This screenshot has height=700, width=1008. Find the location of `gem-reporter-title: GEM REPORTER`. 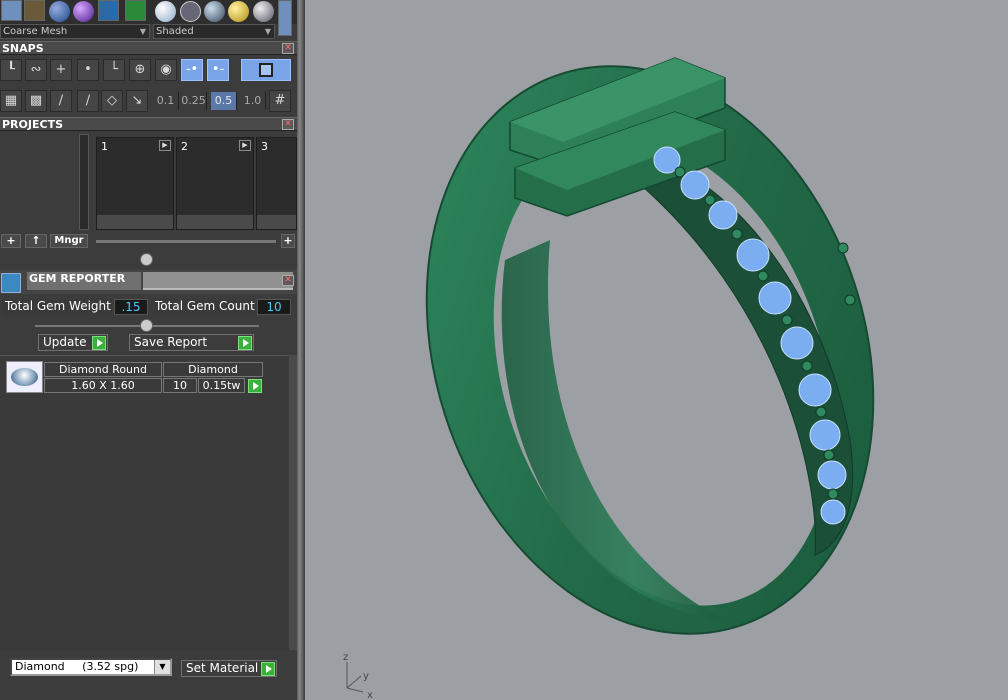

gem-reporter-title: GEM REPORTER is located at coordinates (84, 281).